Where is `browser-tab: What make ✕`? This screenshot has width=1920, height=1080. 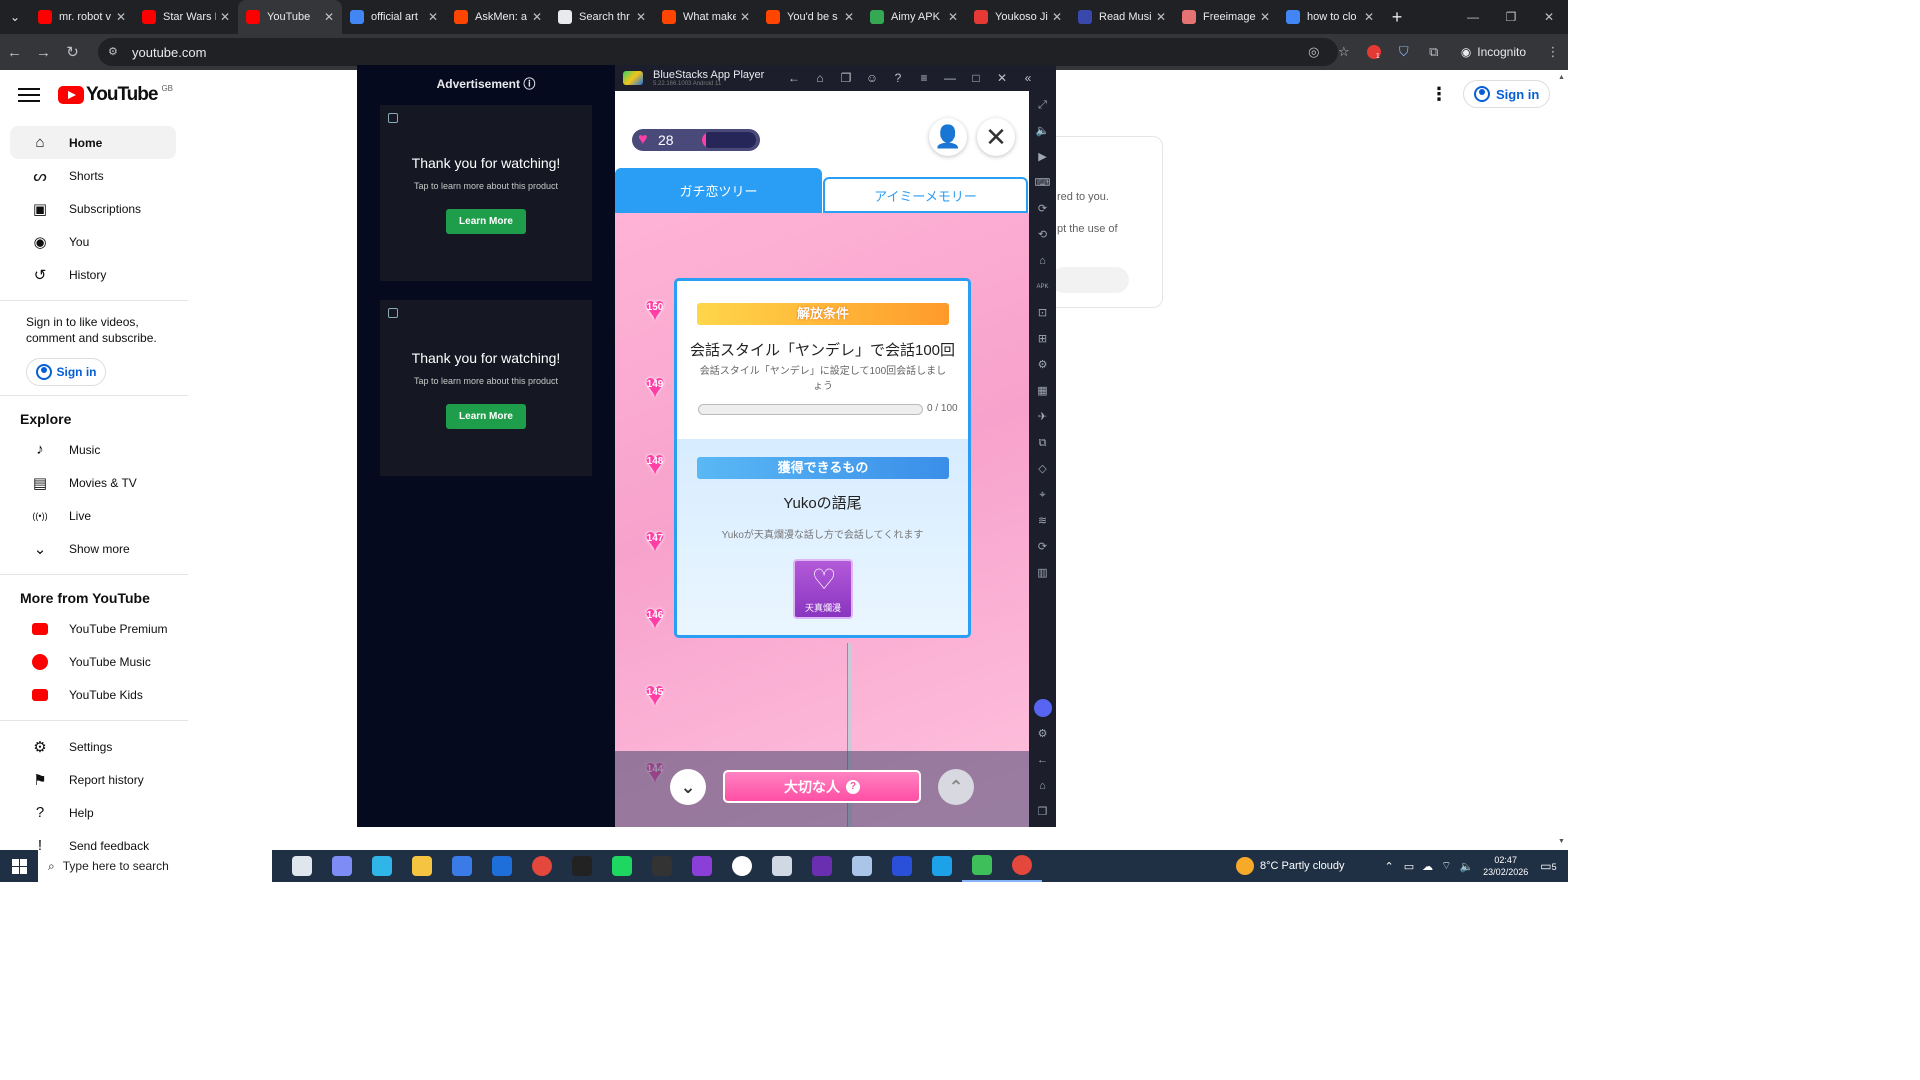
browser-tab: What make ✕ is located at coordinates (706, 17).